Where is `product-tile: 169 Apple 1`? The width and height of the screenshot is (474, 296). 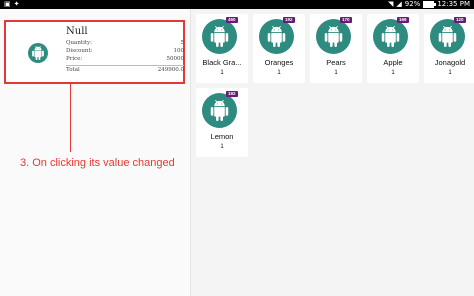
product-tile: 169 Apple 1 is located at coordinates (393, 48).